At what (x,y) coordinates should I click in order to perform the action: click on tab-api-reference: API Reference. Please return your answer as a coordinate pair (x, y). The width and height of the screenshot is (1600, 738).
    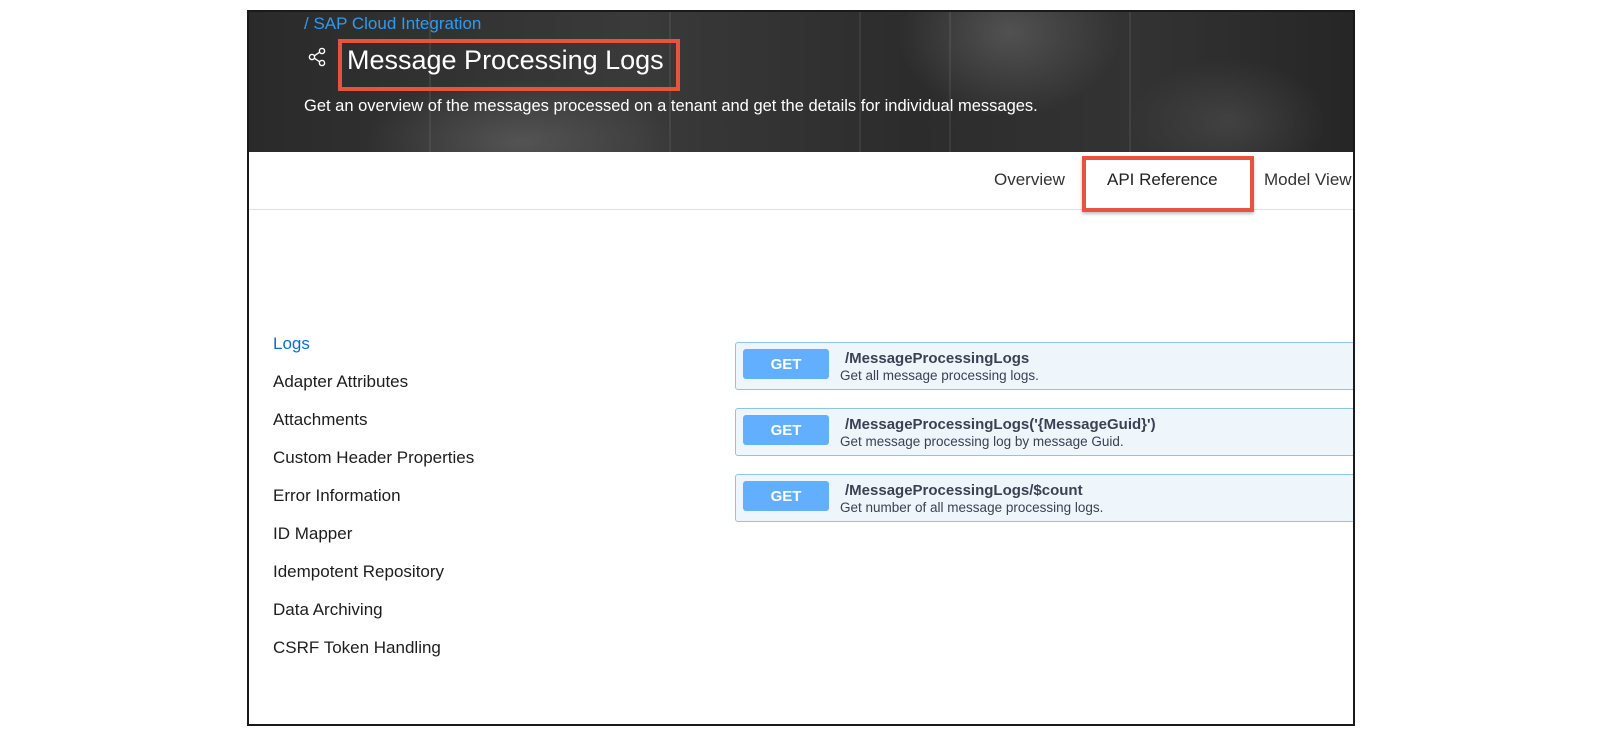
    Looking at the image, I should click on (1162, 180).